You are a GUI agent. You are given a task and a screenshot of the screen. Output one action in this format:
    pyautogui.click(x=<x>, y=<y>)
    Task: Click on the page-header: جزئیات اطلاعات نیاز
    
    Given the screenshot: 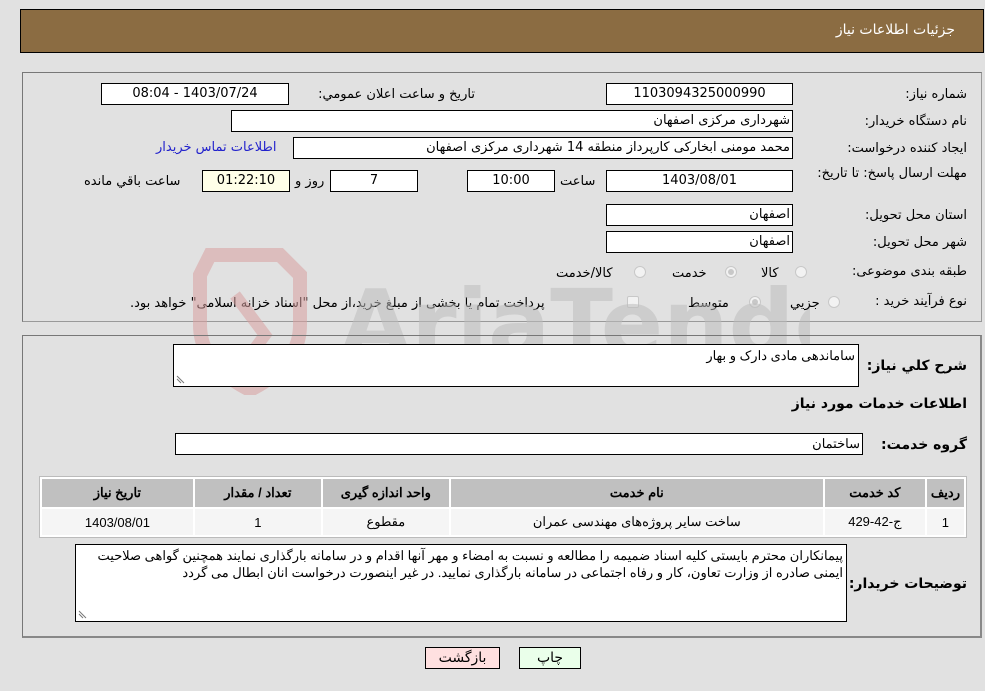 What is the action you would take?
    pyautogui.click(x=502, y=31)
    